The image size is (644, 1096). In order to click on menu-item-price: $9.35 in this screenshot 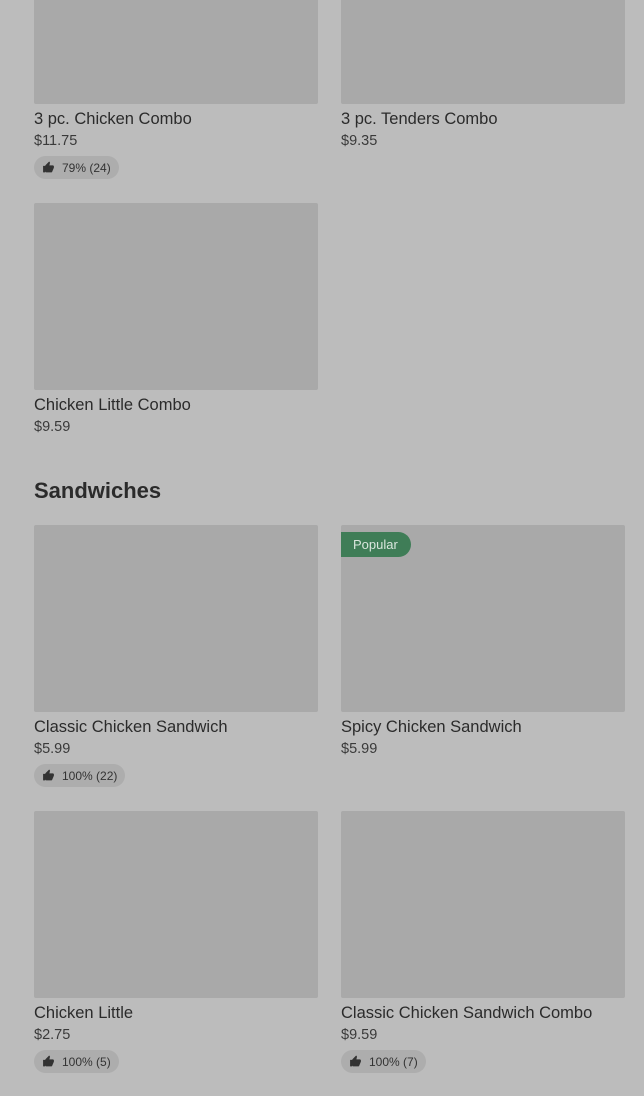, I will do `click(359, 141)`.